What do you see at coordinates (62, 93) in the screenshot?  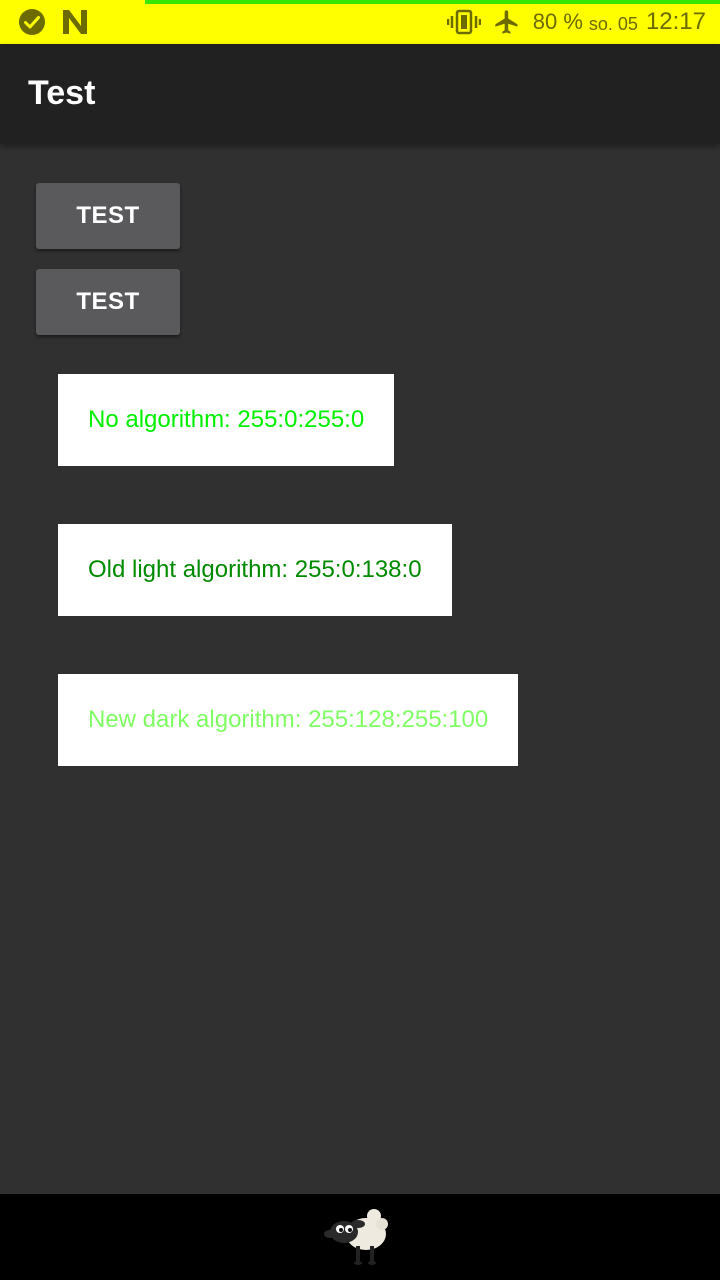 I see `page-title: Test` at bounding box center [62, 93].